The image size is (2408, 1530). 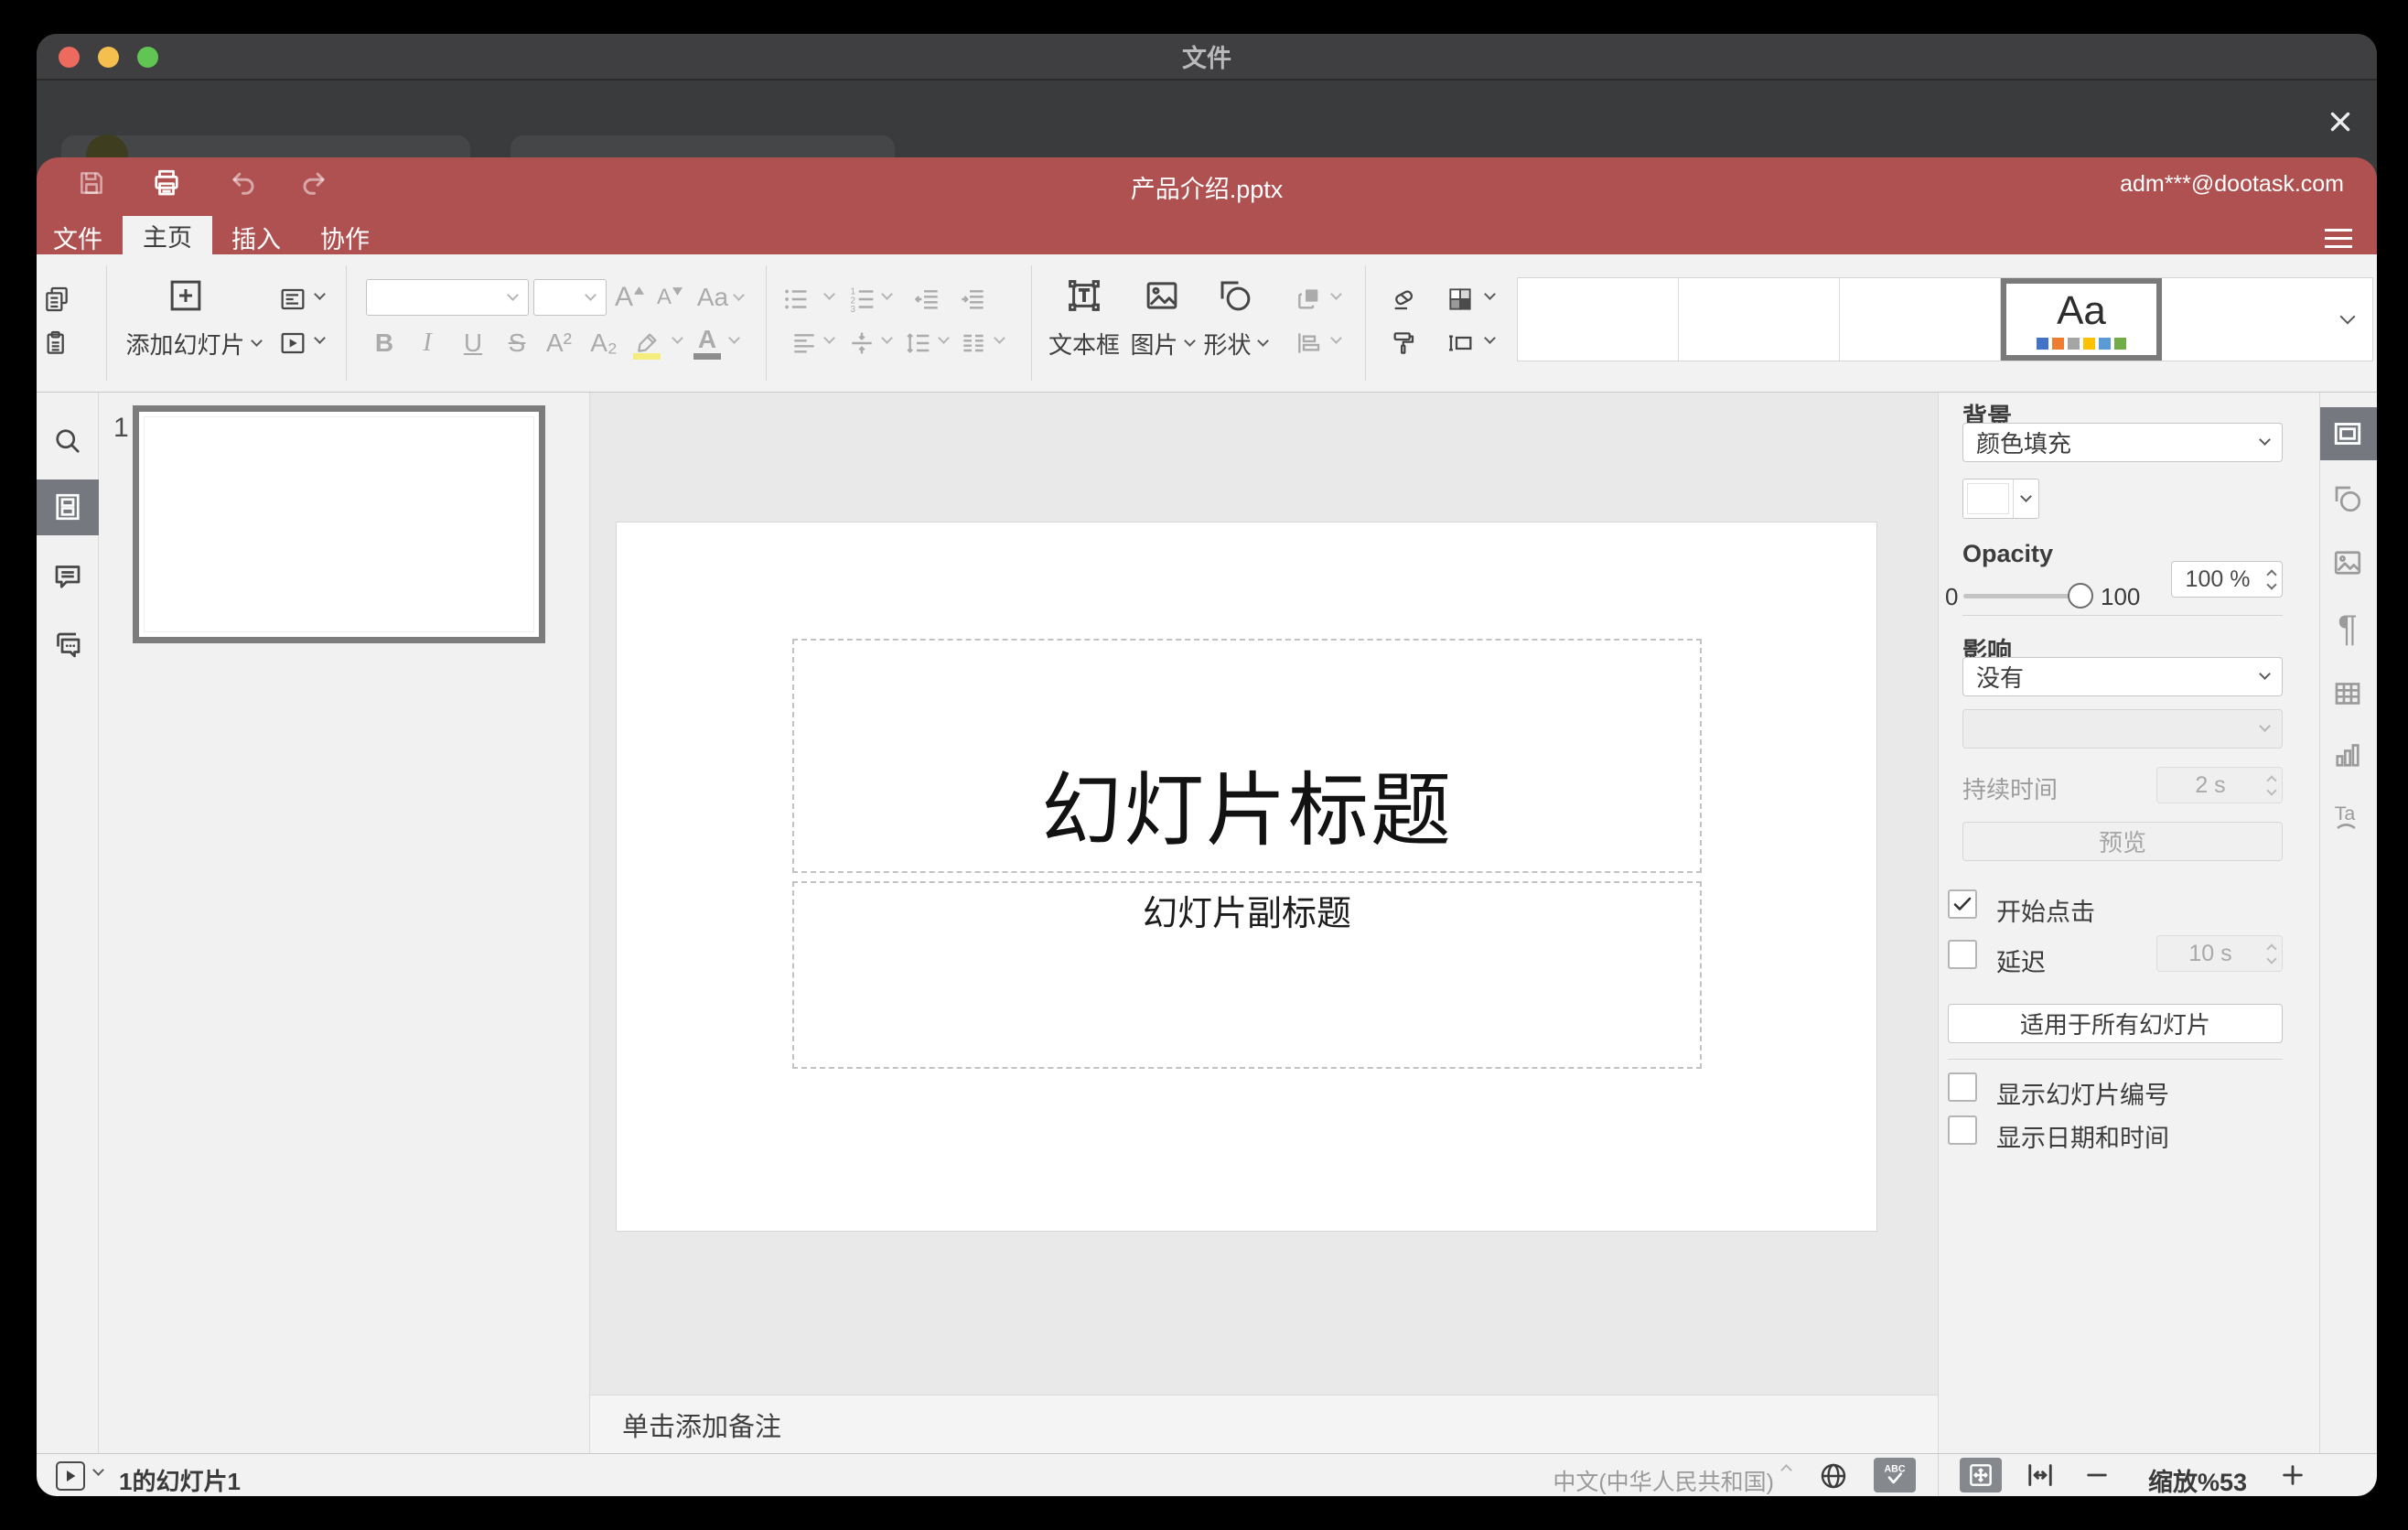 I want to click on align-shapes-icon, so click(x=1309, y=343).